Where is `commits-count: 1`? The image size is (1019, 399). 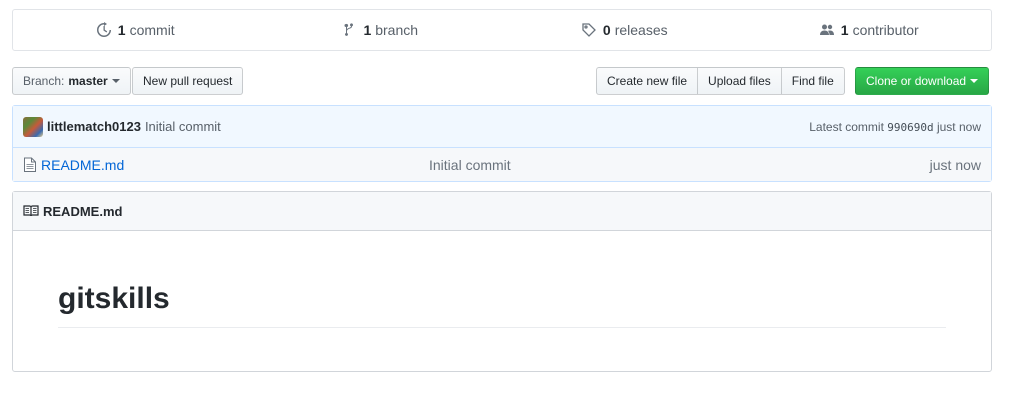 commits-count: 1 is located at coordinates (121, 30).